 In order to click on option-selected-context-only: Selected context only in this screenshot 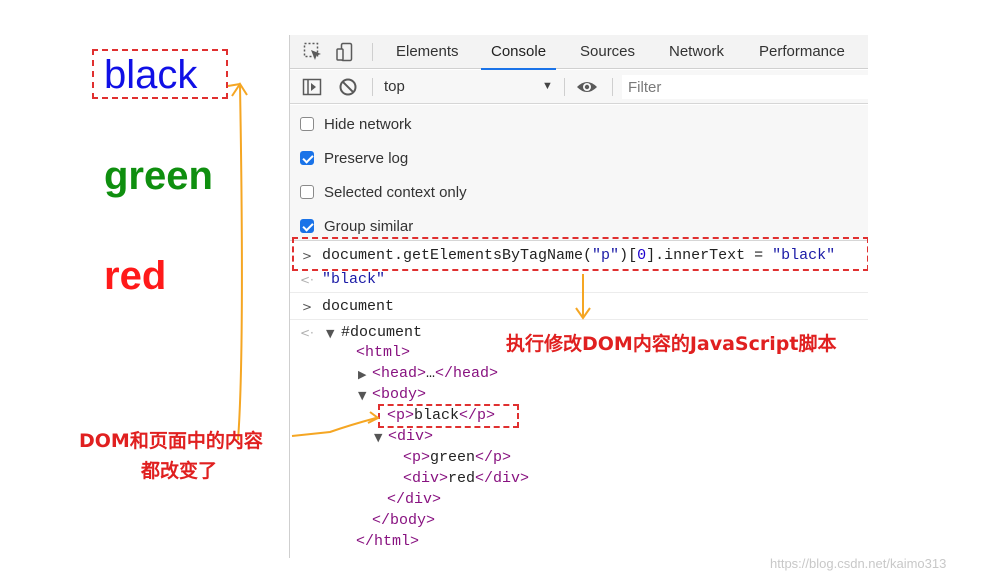, I will do `click(383, 192)`.